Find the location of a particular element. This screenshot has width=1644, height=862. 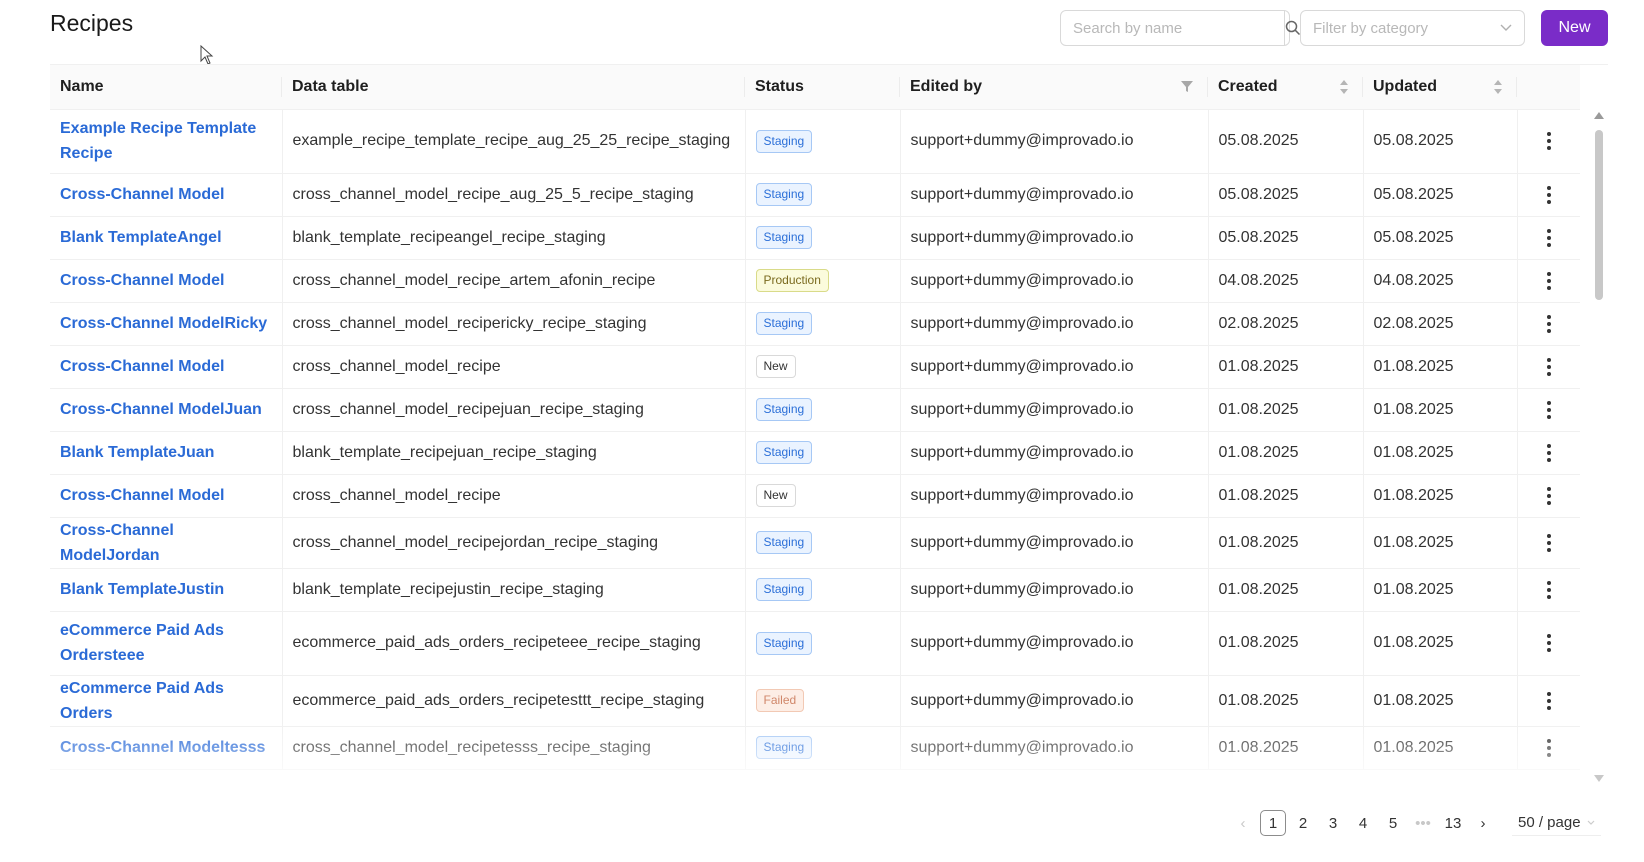

page-1-button: 1 is located at coordinates (1273, 823).